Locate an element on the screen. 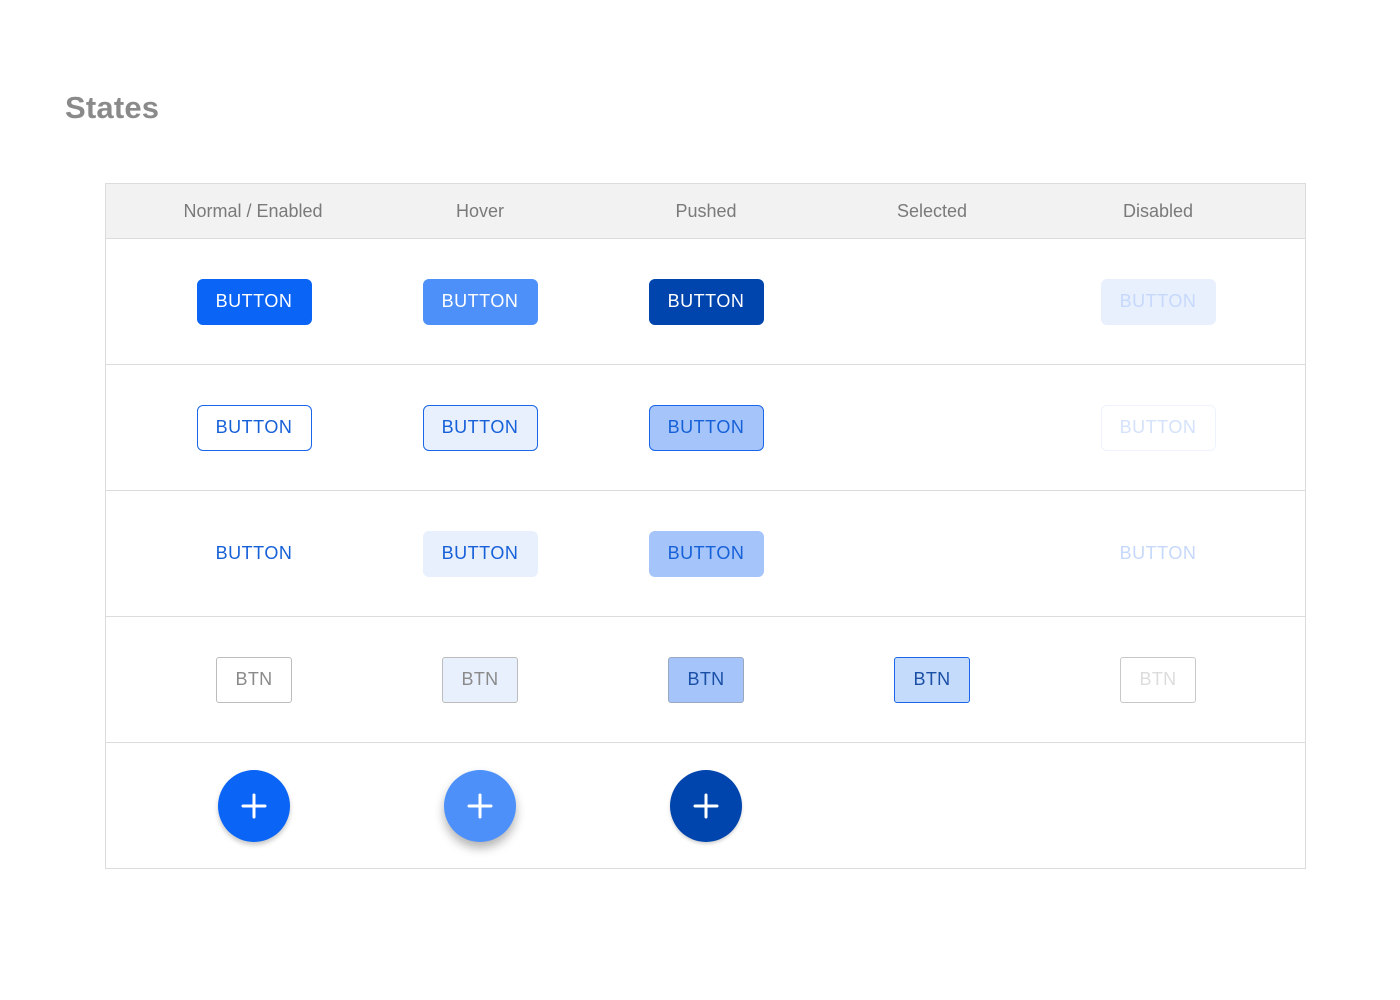 This screenshot has width=1400, height=1000. cell-outlined-disabled: BUTTON is located at coordinates (1158, 427).